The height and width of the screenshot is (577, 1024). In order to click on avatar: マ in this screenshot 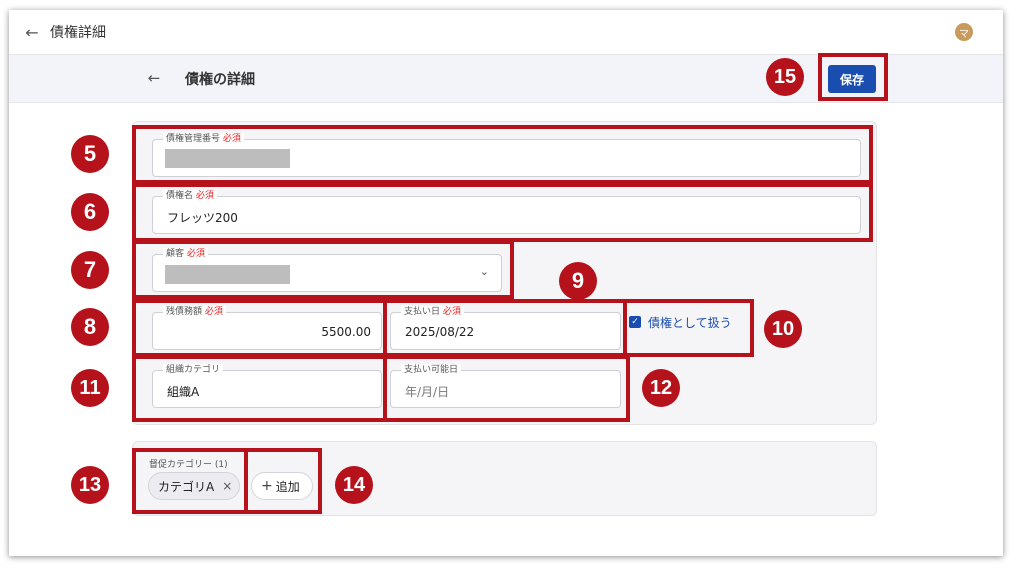, I will do `click(964, 32)`.